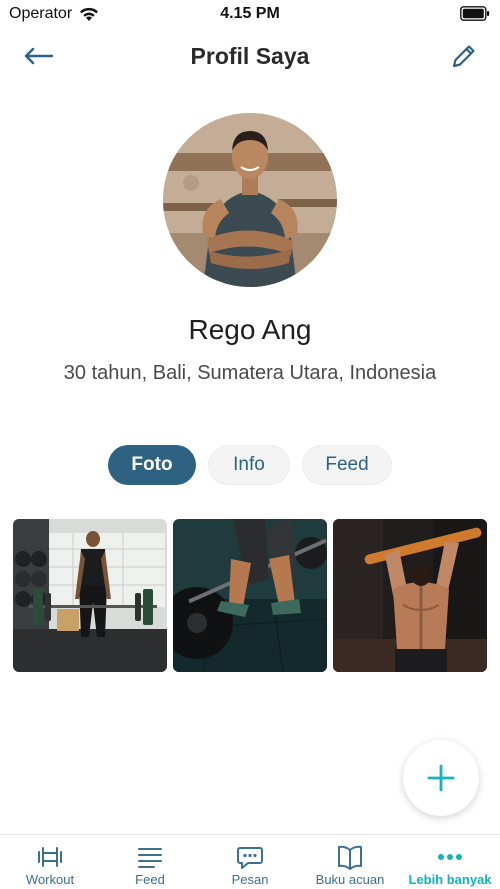 This screenshot has width=500, height=889. What do you see at coordinates (347, 465) in the screenshot?
I see `tab-feed: Feed` at bounding box center [347, 465].